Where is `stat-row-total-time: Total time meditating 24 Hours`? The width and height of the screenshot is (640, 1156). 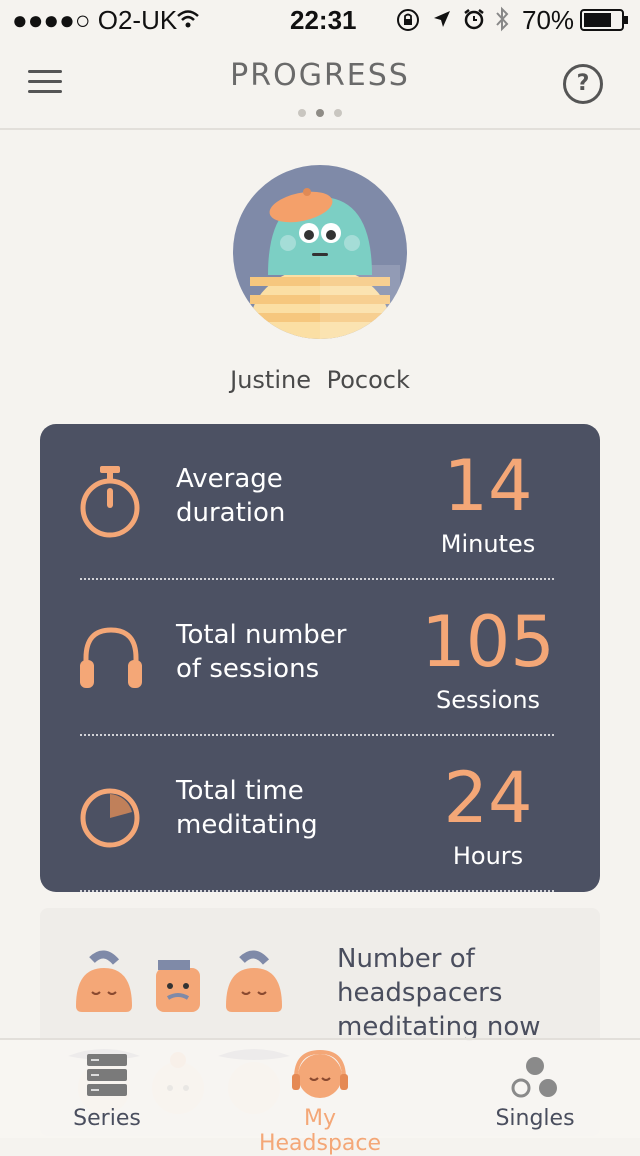 stat-row-total-time: Total time meditating 24 Hours is located at coordinates (320, 814).